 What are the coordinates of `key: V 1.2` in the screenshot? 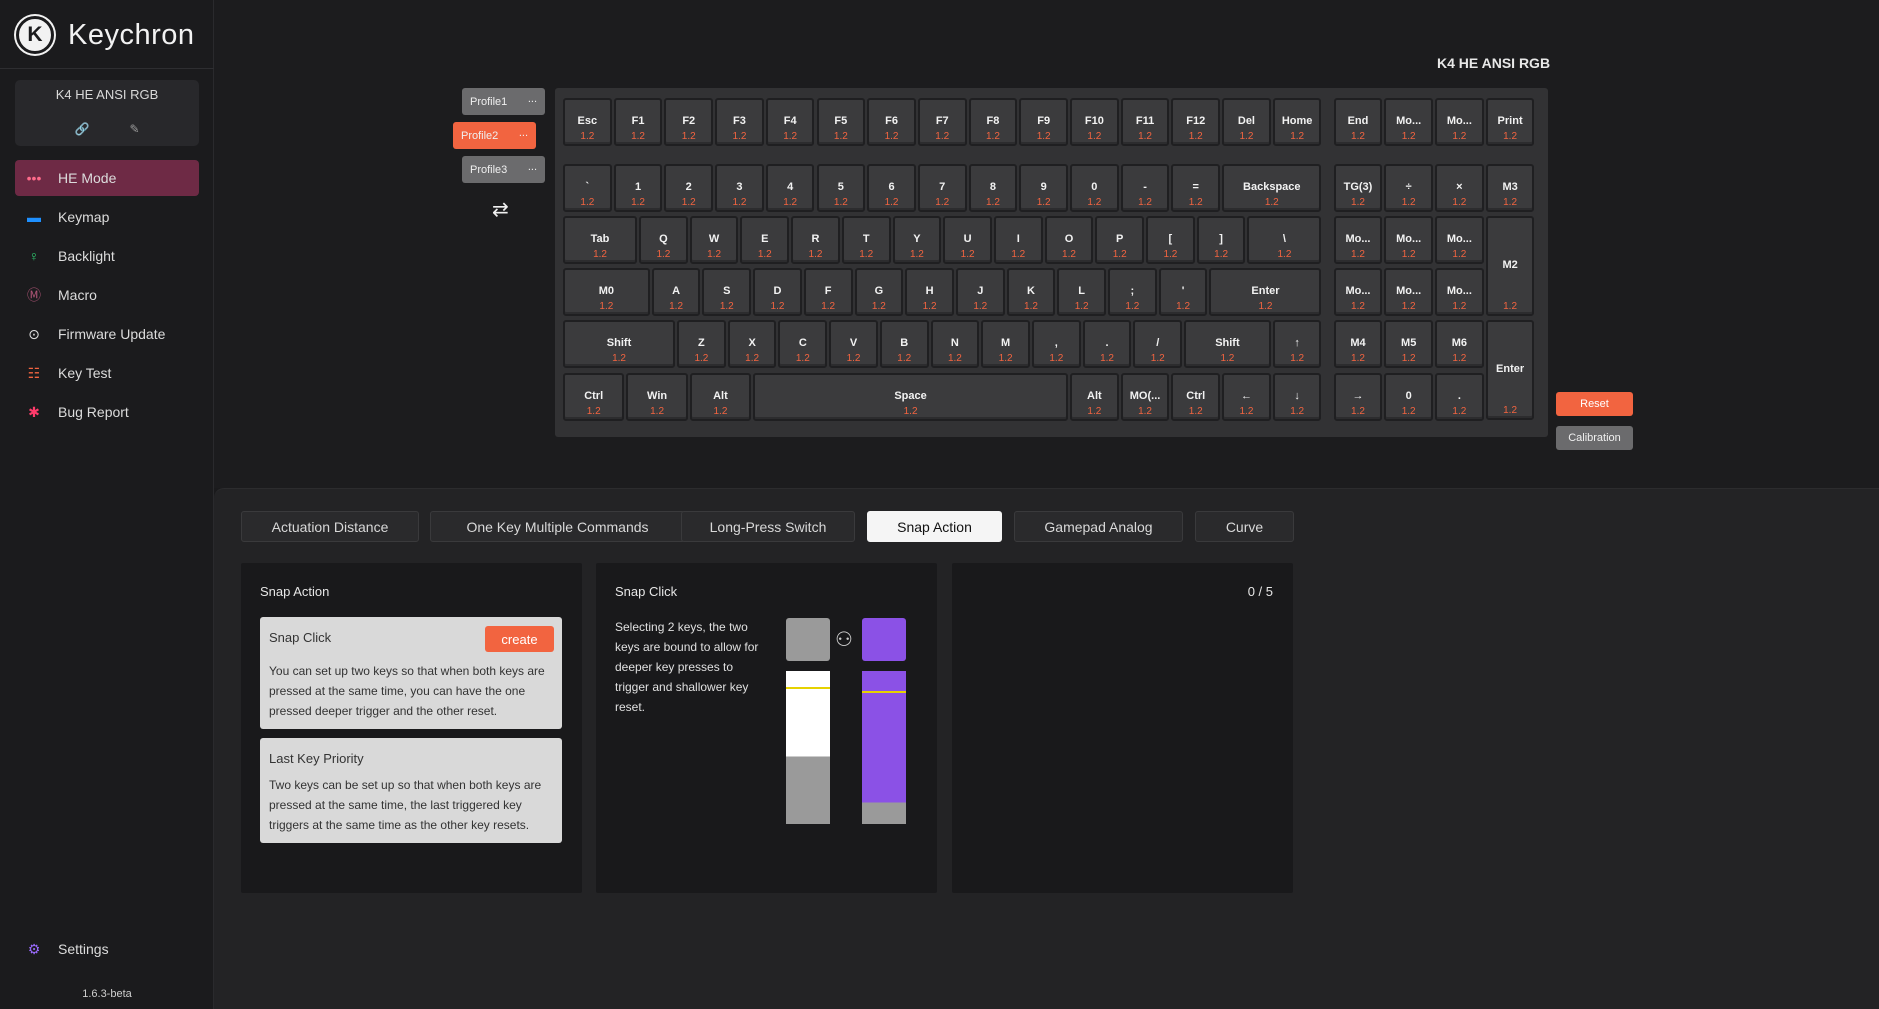 It's located at (853, 344).